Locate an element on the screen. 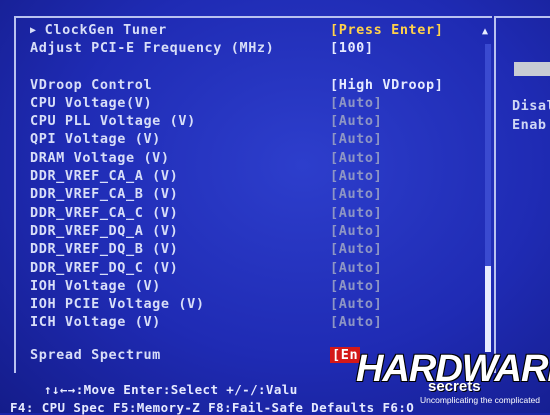 This screenshot has width=550, height=415. help-text-line-2: Enab is located at coordinates (529, 125).